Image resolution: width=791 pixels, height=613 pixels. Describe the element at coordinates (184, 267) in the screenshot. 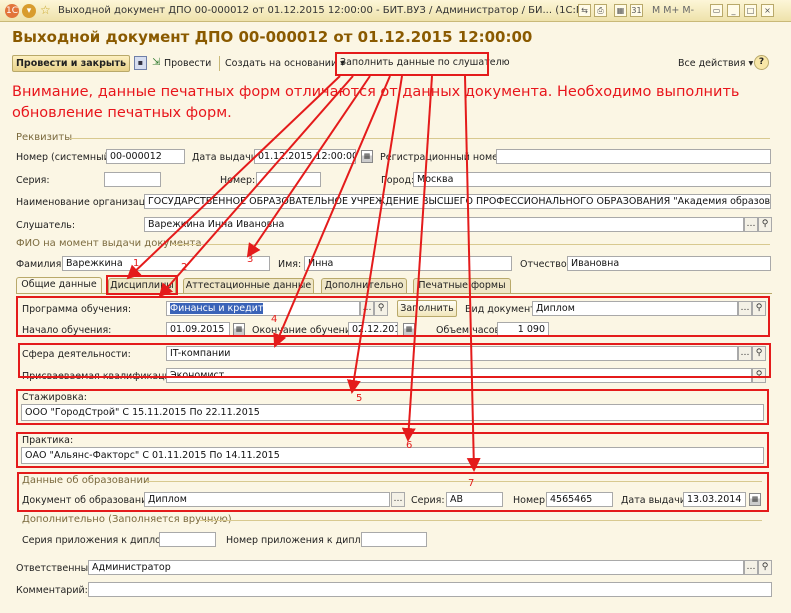

I see `annotation-number: 2` at that location.